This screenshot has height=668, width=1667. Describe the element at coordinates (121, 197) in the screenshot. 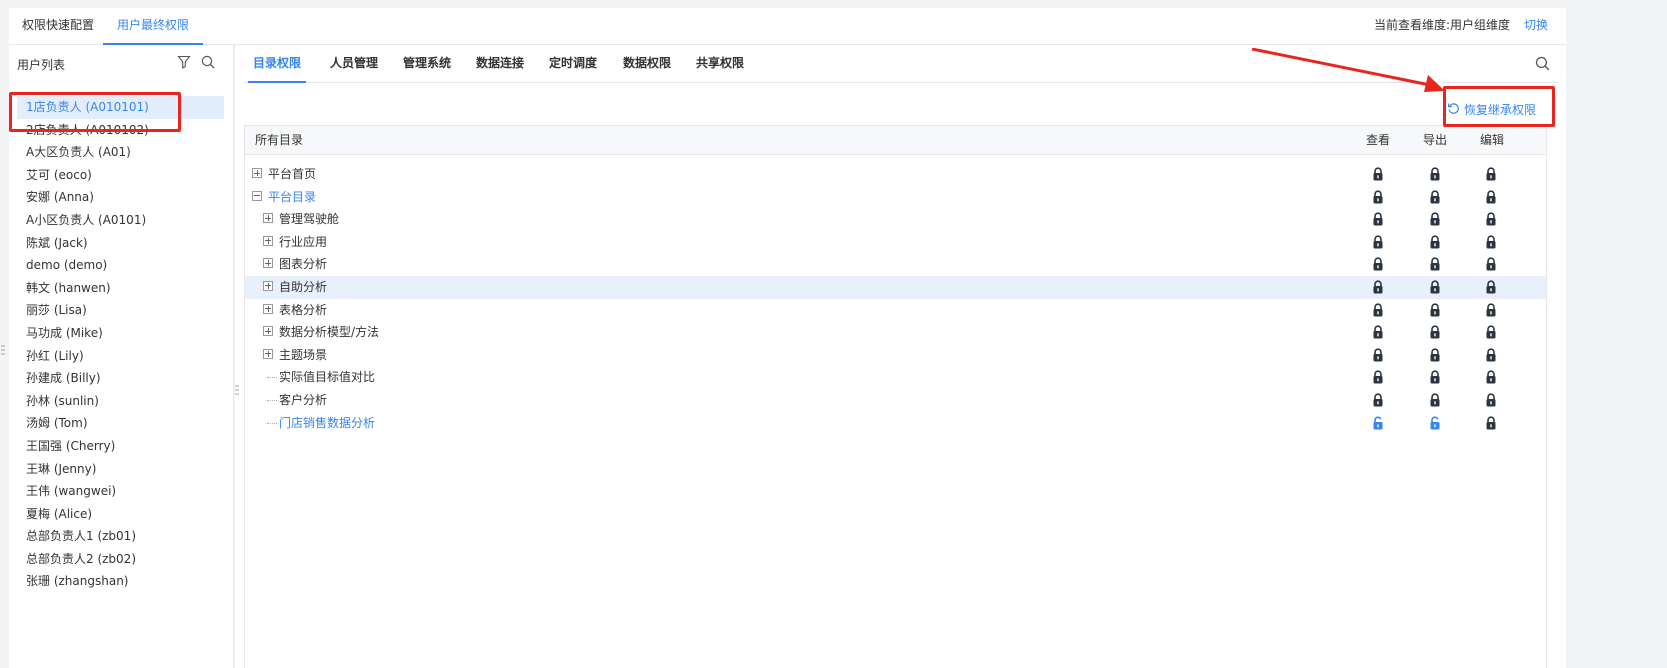

I see `user-list-item: 安娜 (Anna)` at that location.